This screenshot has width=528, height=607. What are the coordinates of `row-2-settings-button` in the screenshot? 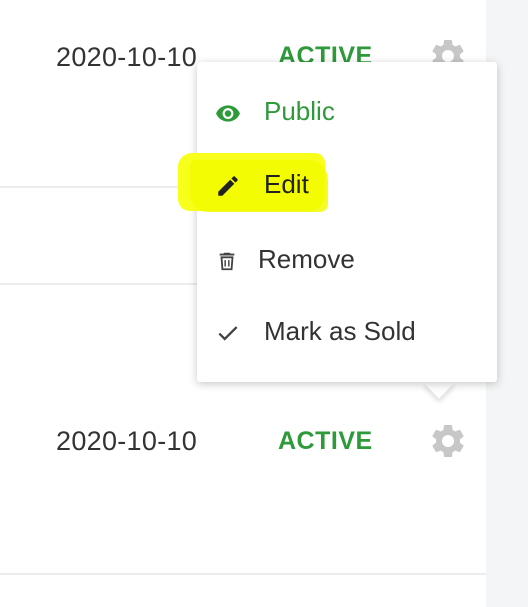 It's located at (448, 441).